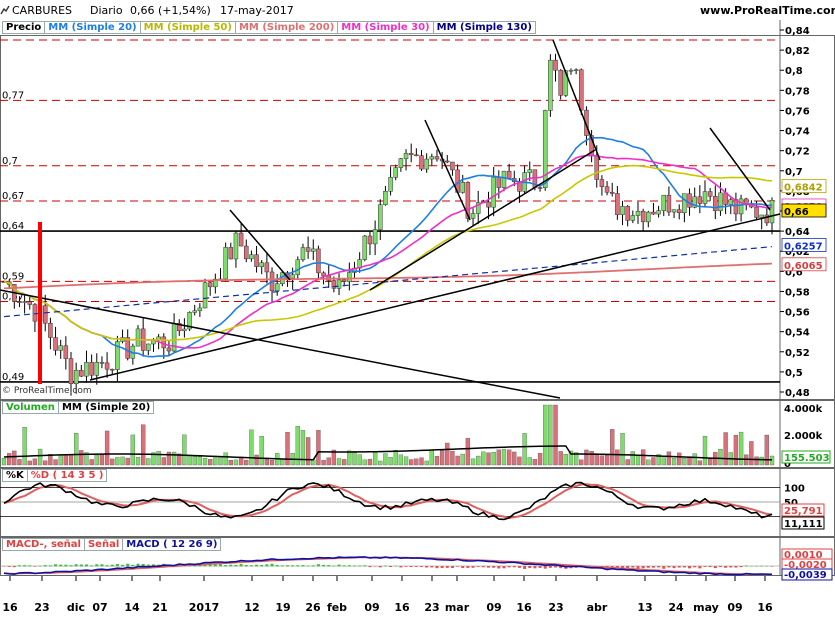 This screenshot has height=620, width=835. I want to click on left-level-label: 0,59, so click(13, 276).